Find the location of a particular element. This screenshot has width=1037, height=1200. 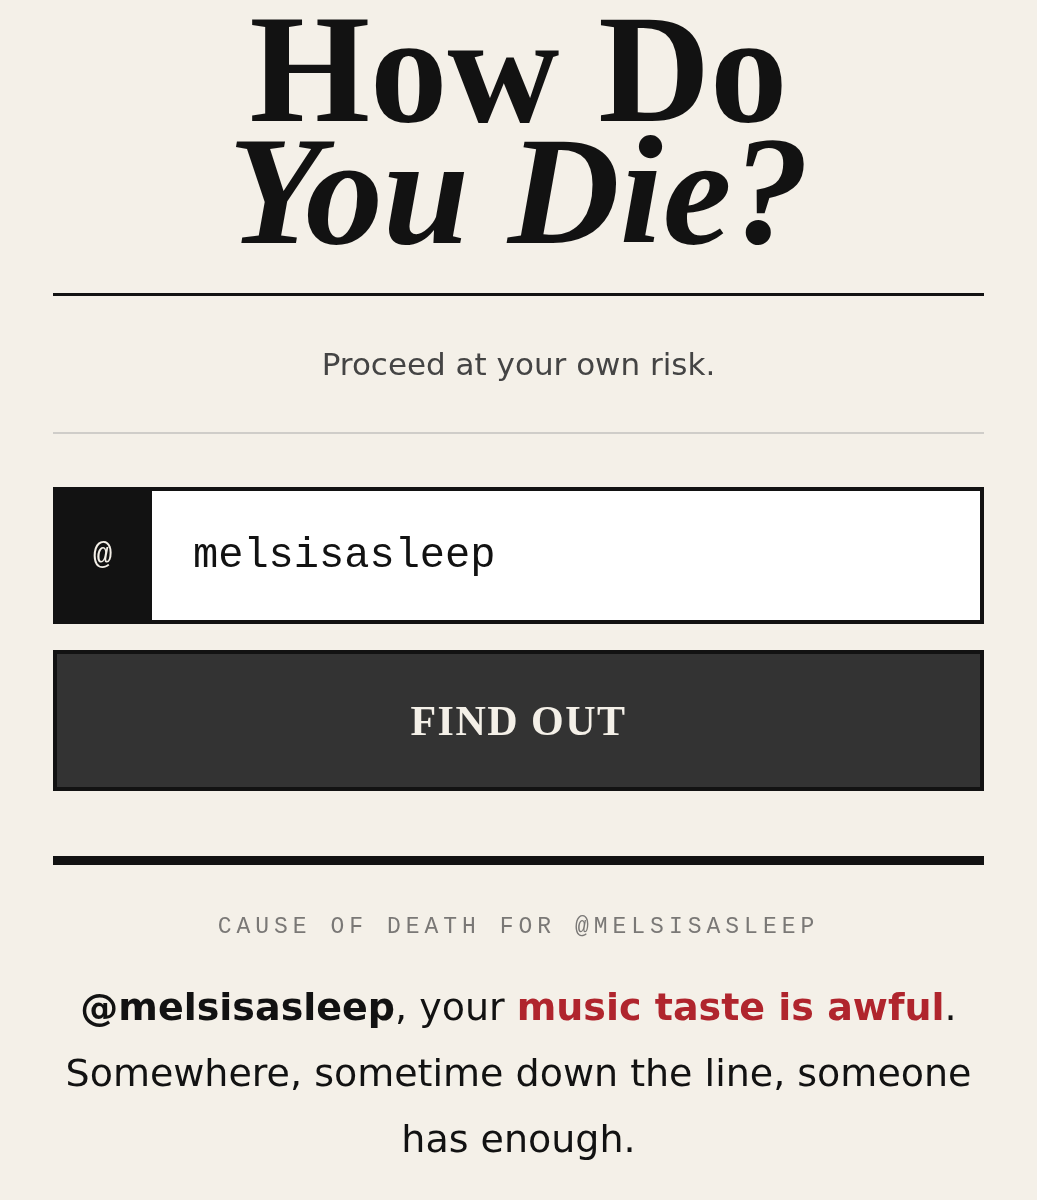

page-title: How Do You Die? is located at coordinates (518, 126).